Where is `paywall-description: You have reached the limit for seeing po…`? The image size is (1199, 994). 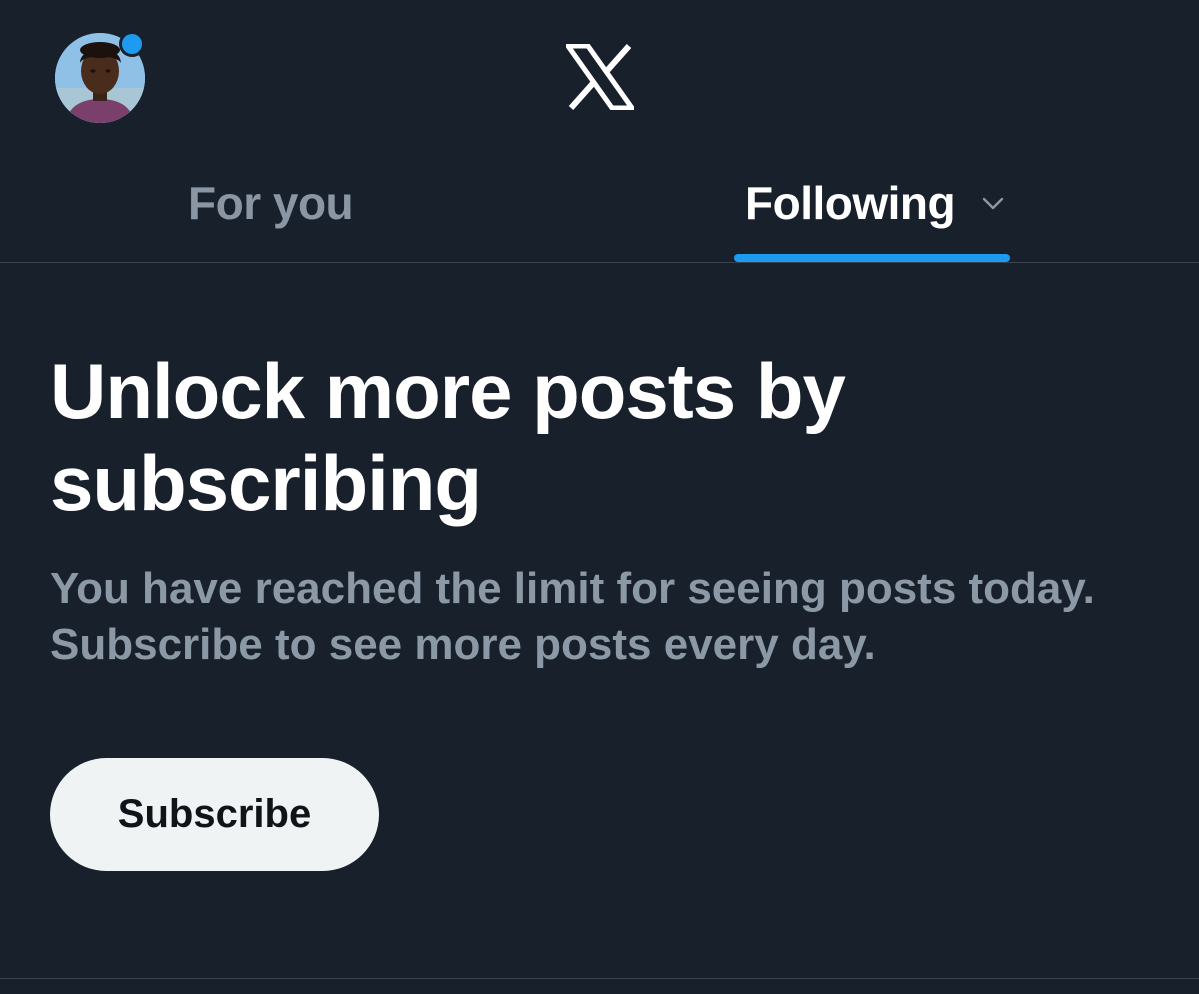
paywall-description: You have reached the limit for seeing po… is located at coordinates (572, 616).